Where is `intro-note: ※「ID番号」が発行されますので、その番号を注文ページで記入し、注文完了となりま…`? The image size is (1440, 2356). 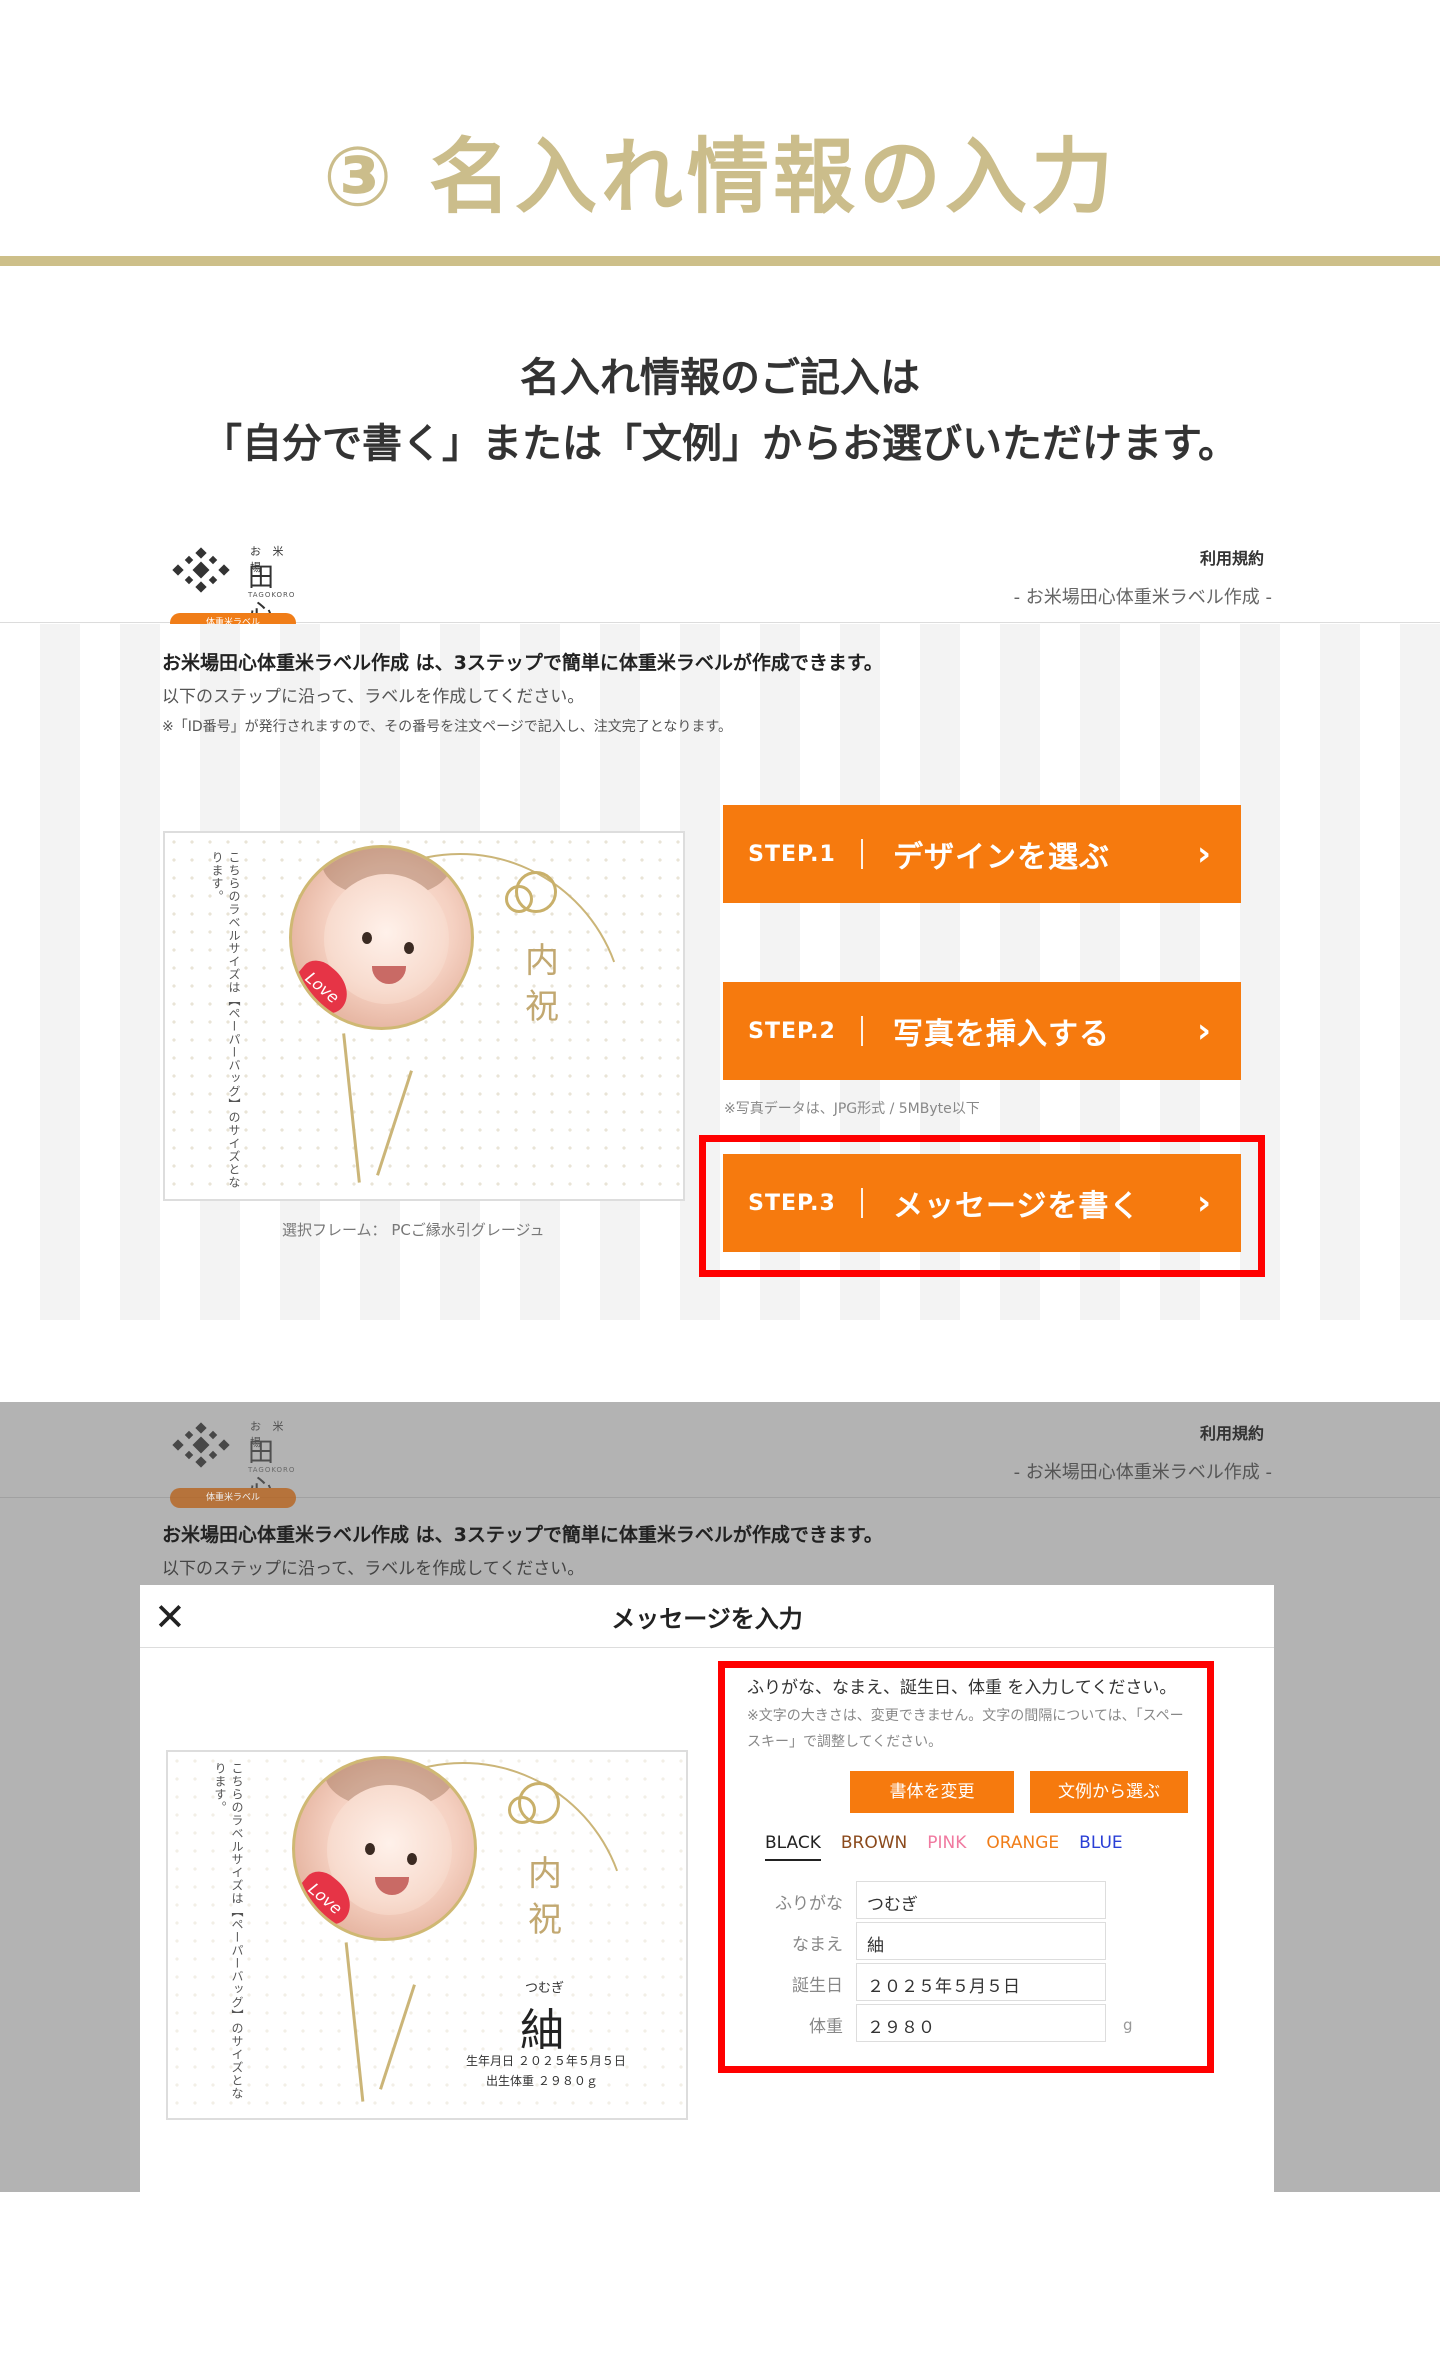
intro-note: ※「ID番号」が発行されますので、その番号を注文ページで記入し、注文完了となりま… is located at coordinates (447, 727).